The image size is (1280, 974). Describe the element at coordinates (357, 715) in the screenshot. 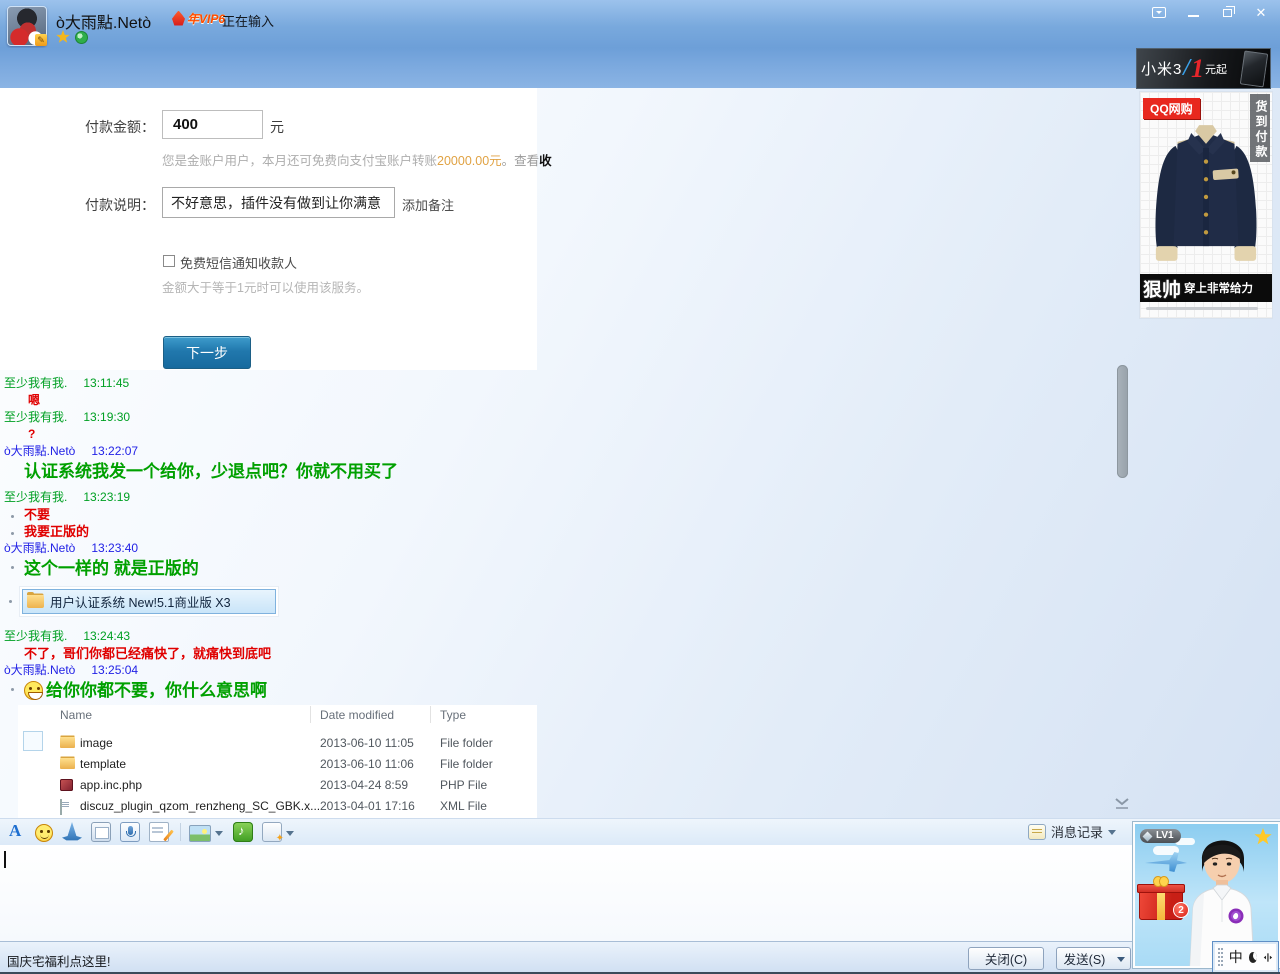

I see `column-date-modified: Date modified` at that location.